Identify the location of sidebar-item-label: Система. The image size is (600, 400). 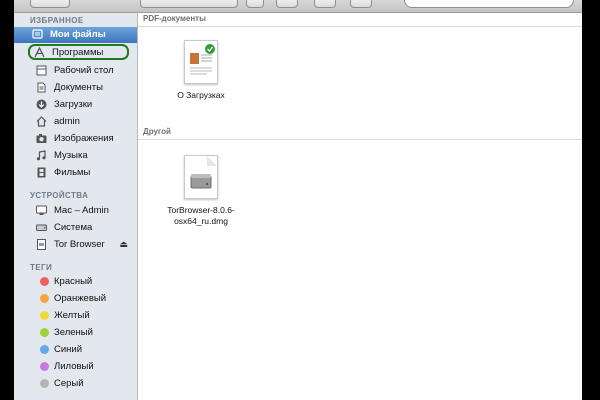
(73, 227).